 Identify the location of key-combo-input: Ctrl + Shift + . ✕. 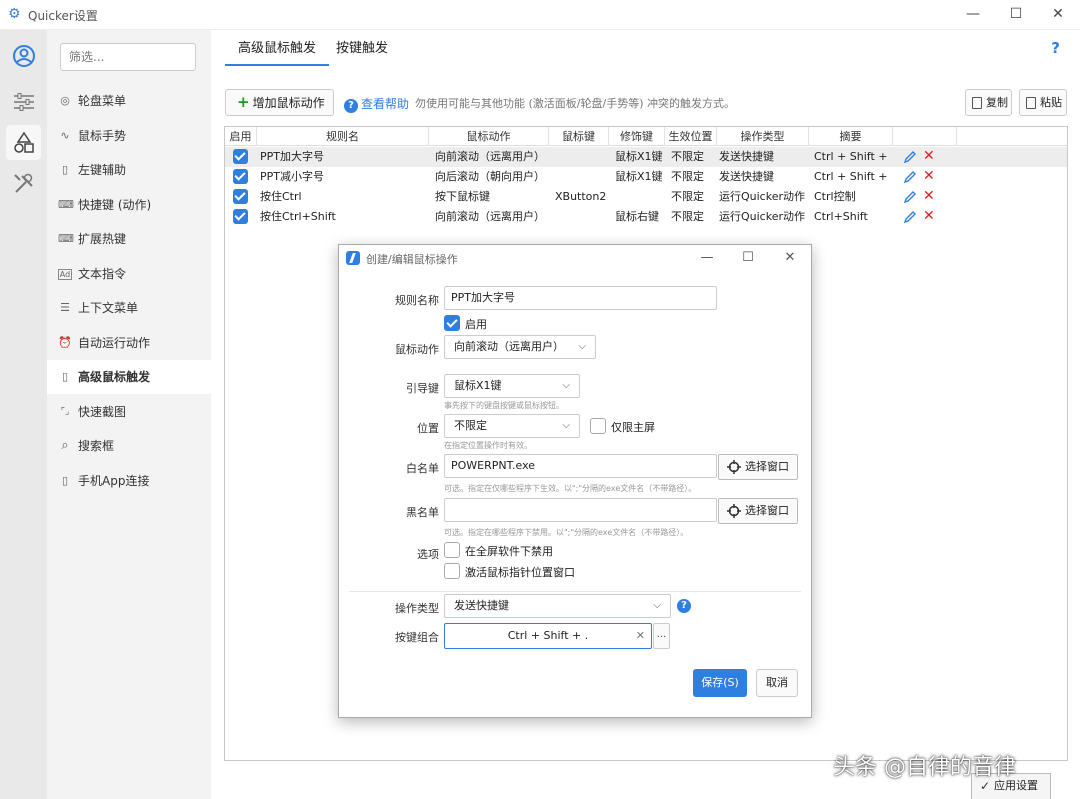
(548, 636).